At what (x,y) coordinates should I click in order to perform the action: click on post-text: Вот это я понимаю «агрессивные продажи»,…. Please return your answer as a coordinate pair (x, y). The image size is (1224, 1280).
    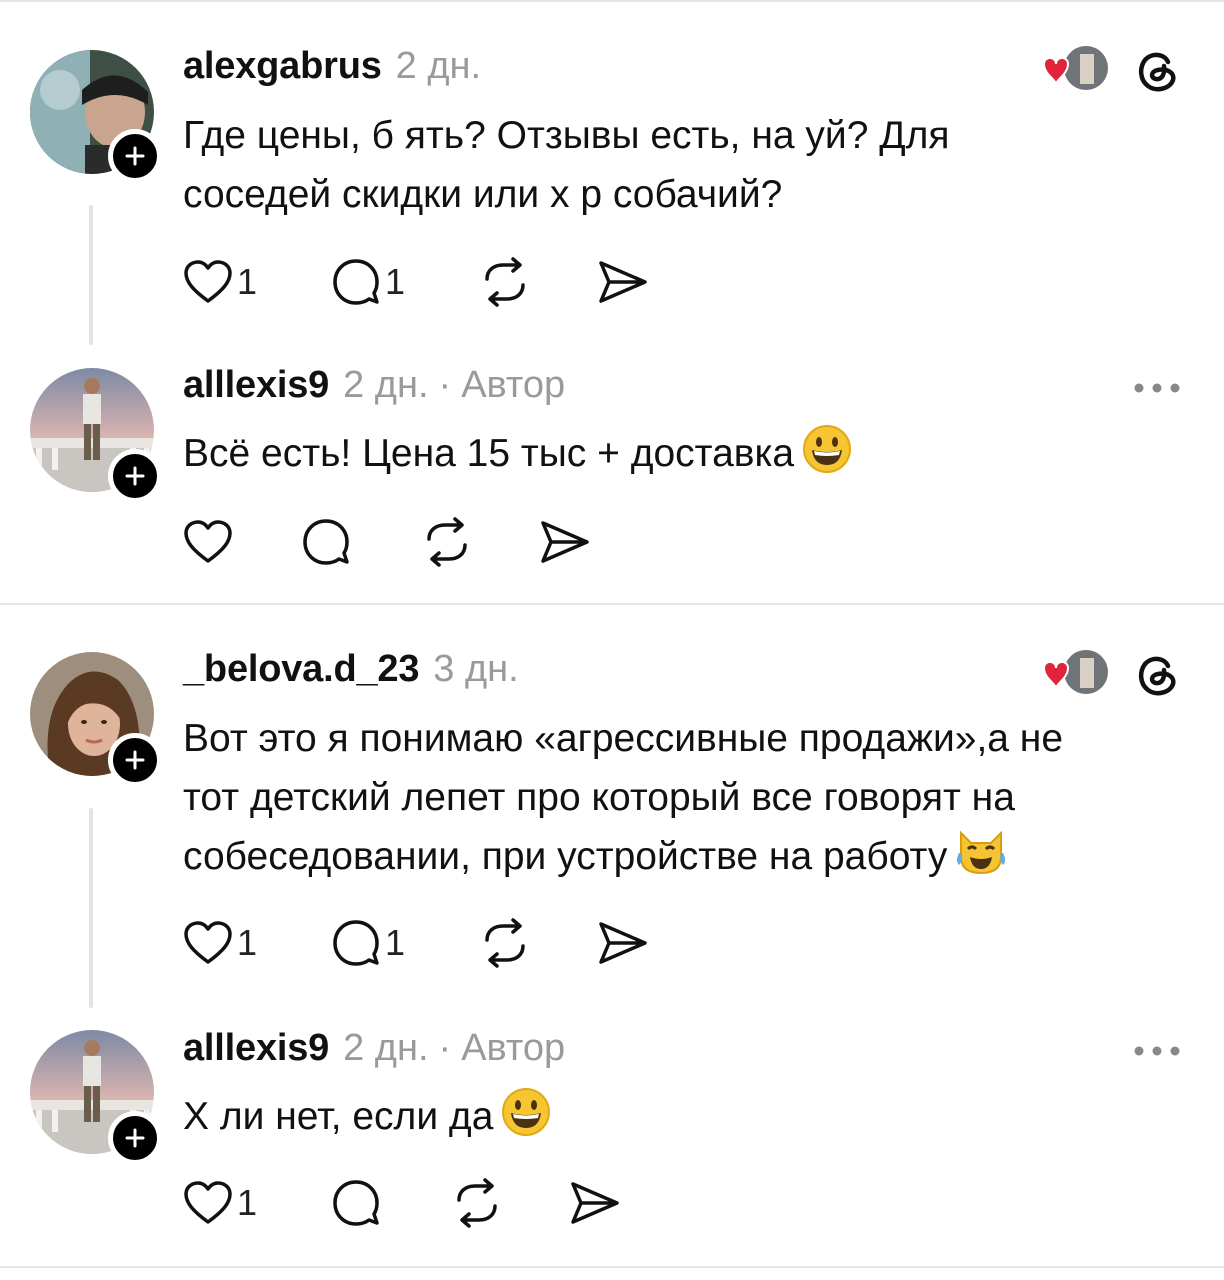
    Looking at the image, I should click on (693, 801).